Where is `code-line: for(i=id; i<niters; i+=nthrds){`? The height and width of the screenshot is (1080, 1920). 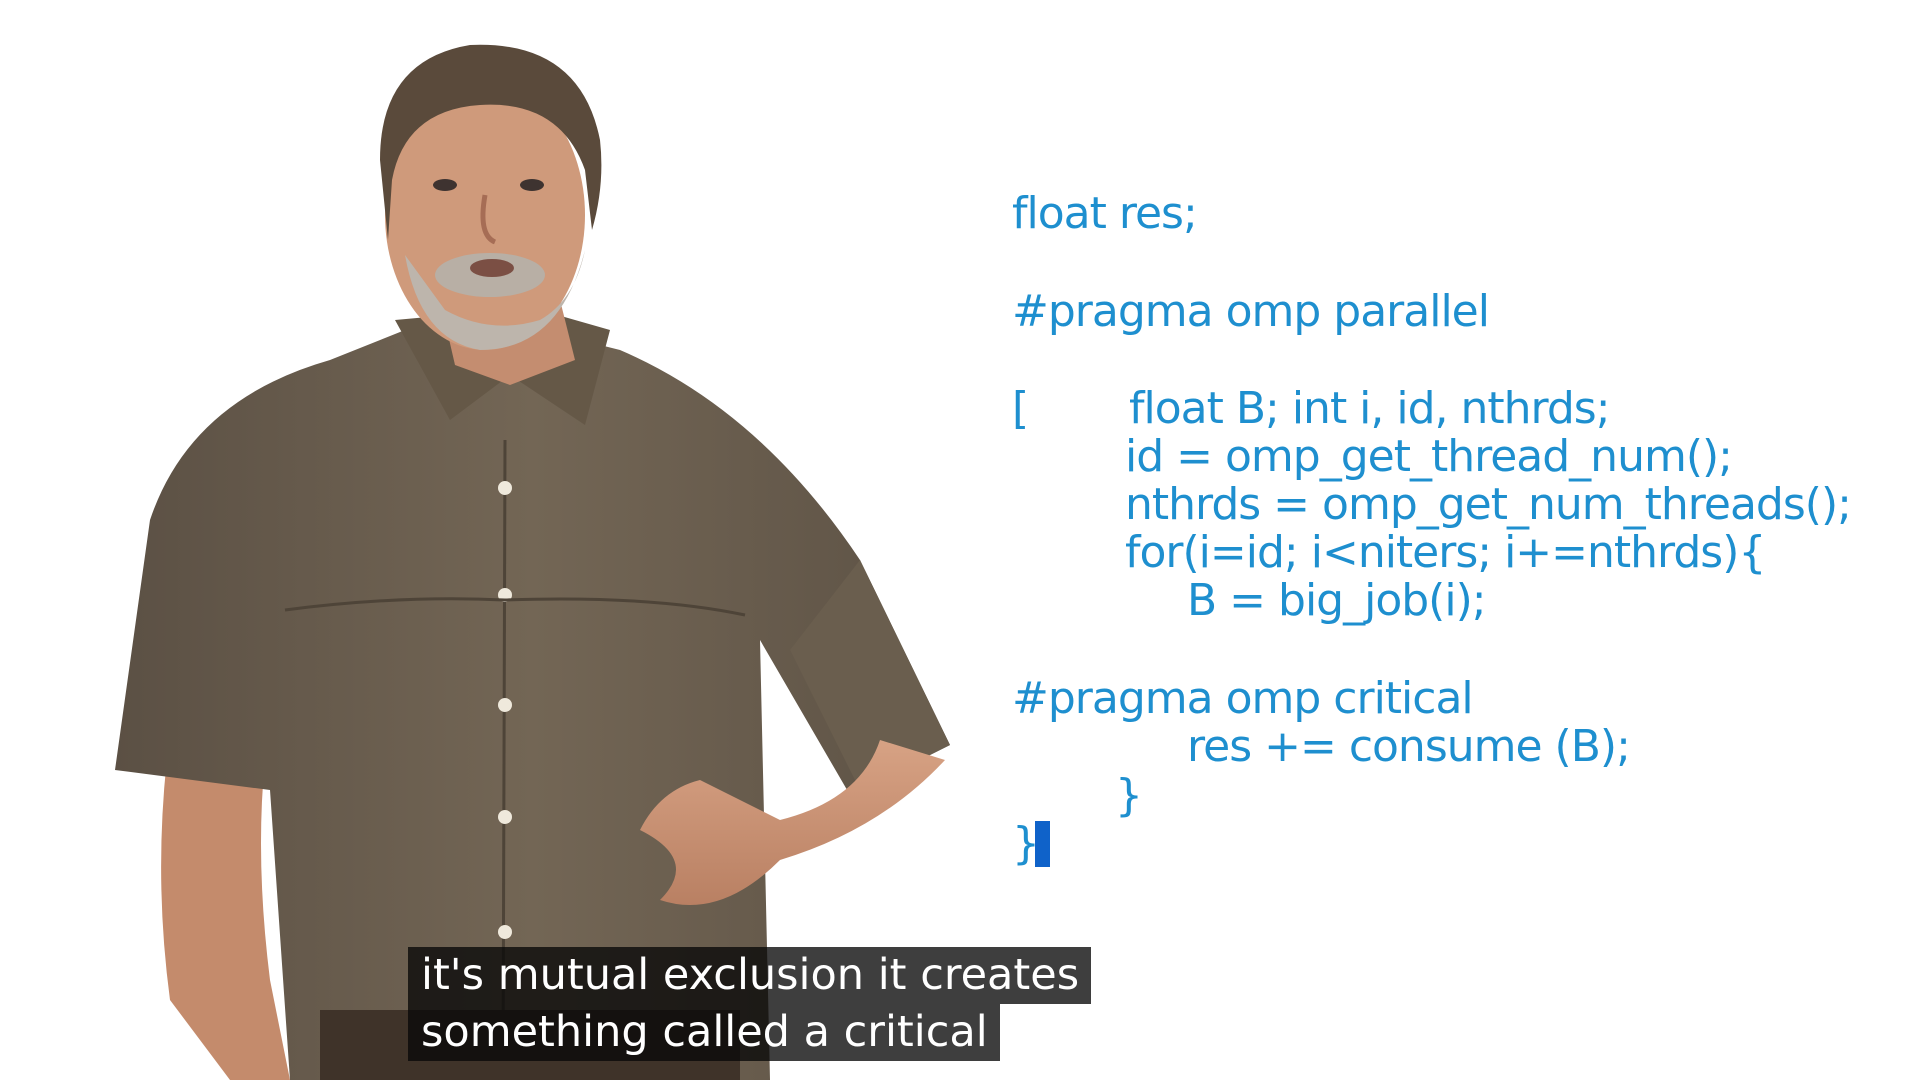
code-line: for(i=id; i<niters; i+=nthrds){ is located at coordinates (1445, 552).